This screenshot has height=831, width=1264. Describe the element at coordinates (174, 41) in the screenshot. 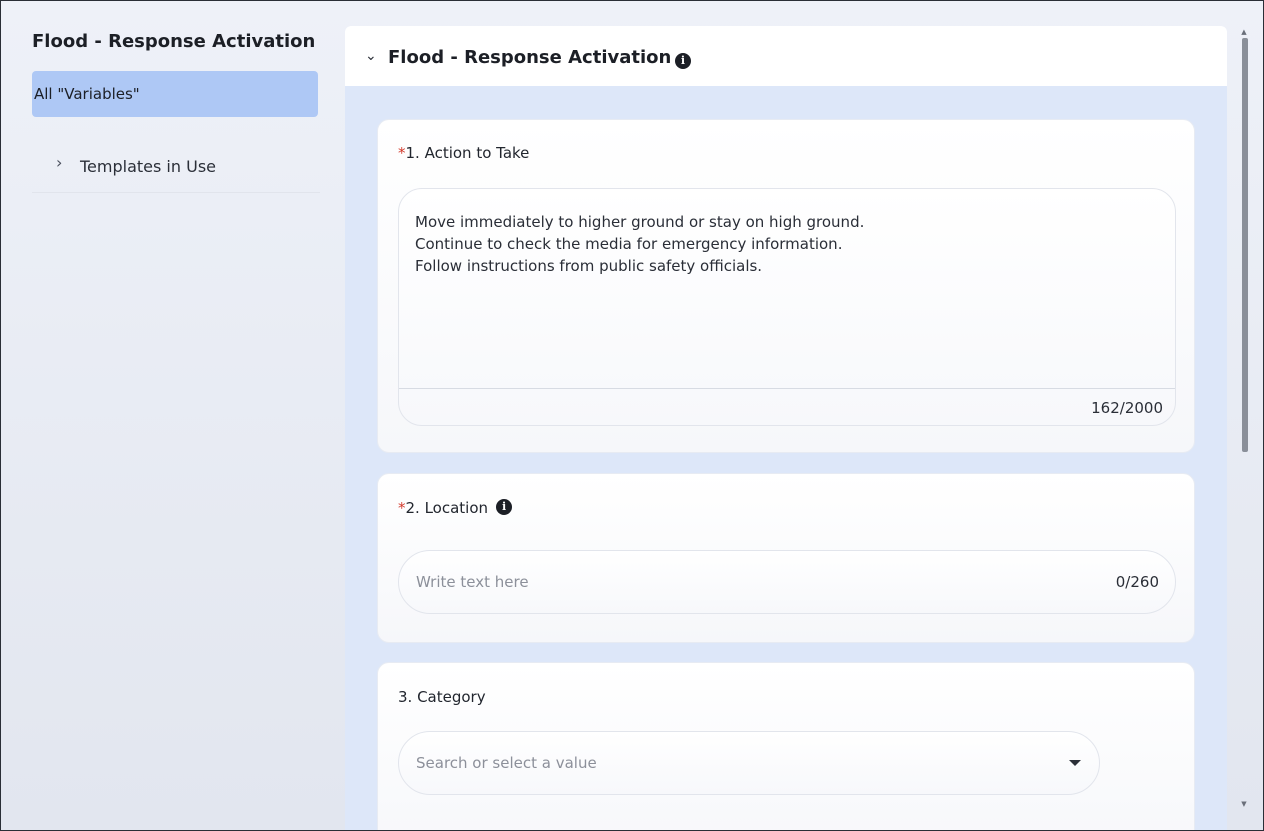

I see `sidebar-title: Flood - Response Activation` at that location.